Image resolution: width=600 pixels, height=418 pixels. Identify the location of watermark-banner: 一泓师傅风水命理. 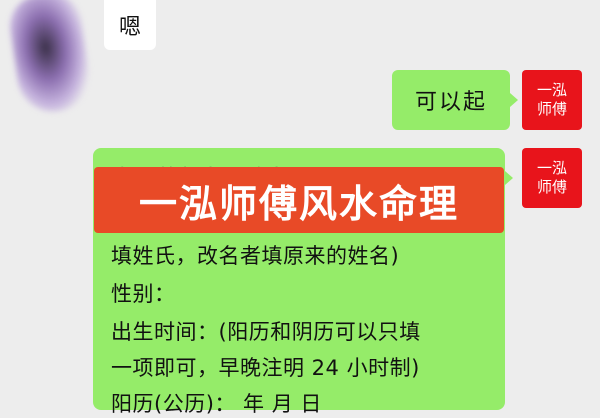
(299, 200).